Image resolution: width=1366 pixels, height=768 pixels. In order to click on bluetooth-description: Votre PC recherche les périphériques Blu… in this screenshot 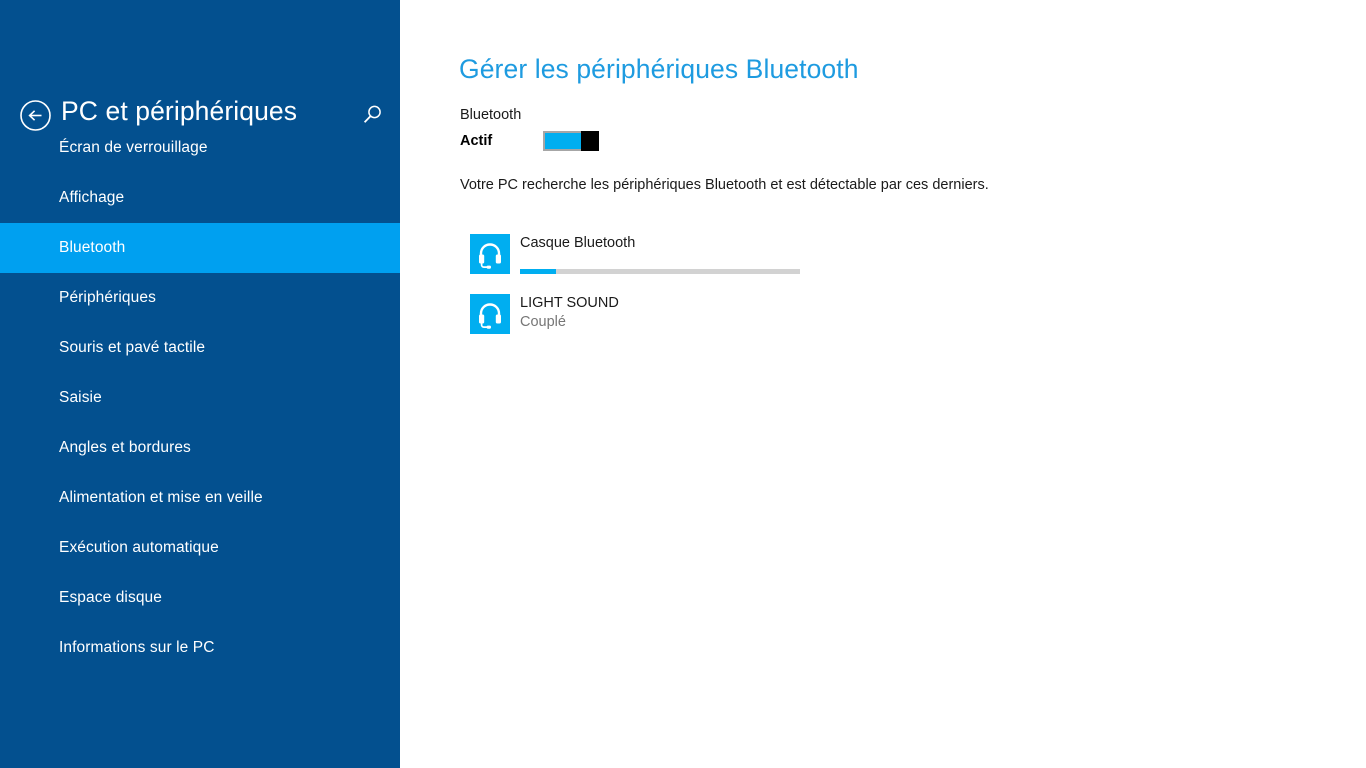, I will do `click(724, 185)`.